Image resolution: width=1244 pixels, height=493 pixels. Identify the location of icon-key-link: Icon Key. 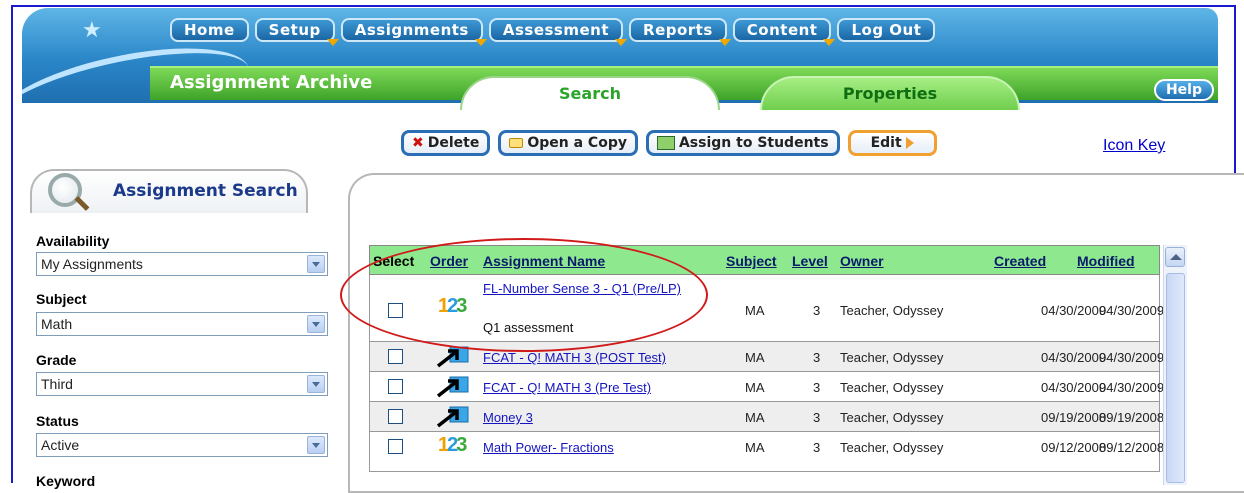
(1134, 146).